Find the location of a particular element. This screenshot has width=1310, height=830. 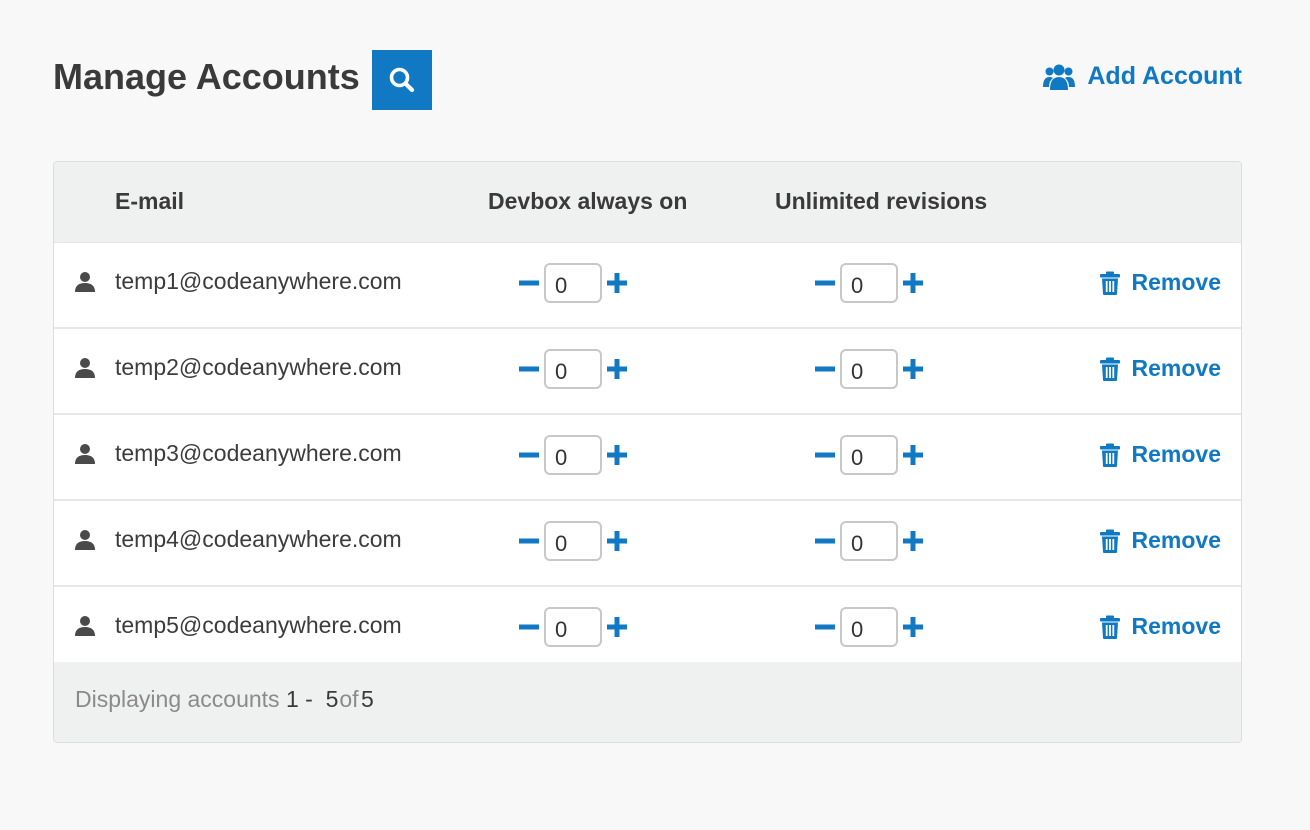

add-account-label: Add Account is located at coordinates (1164, 76).